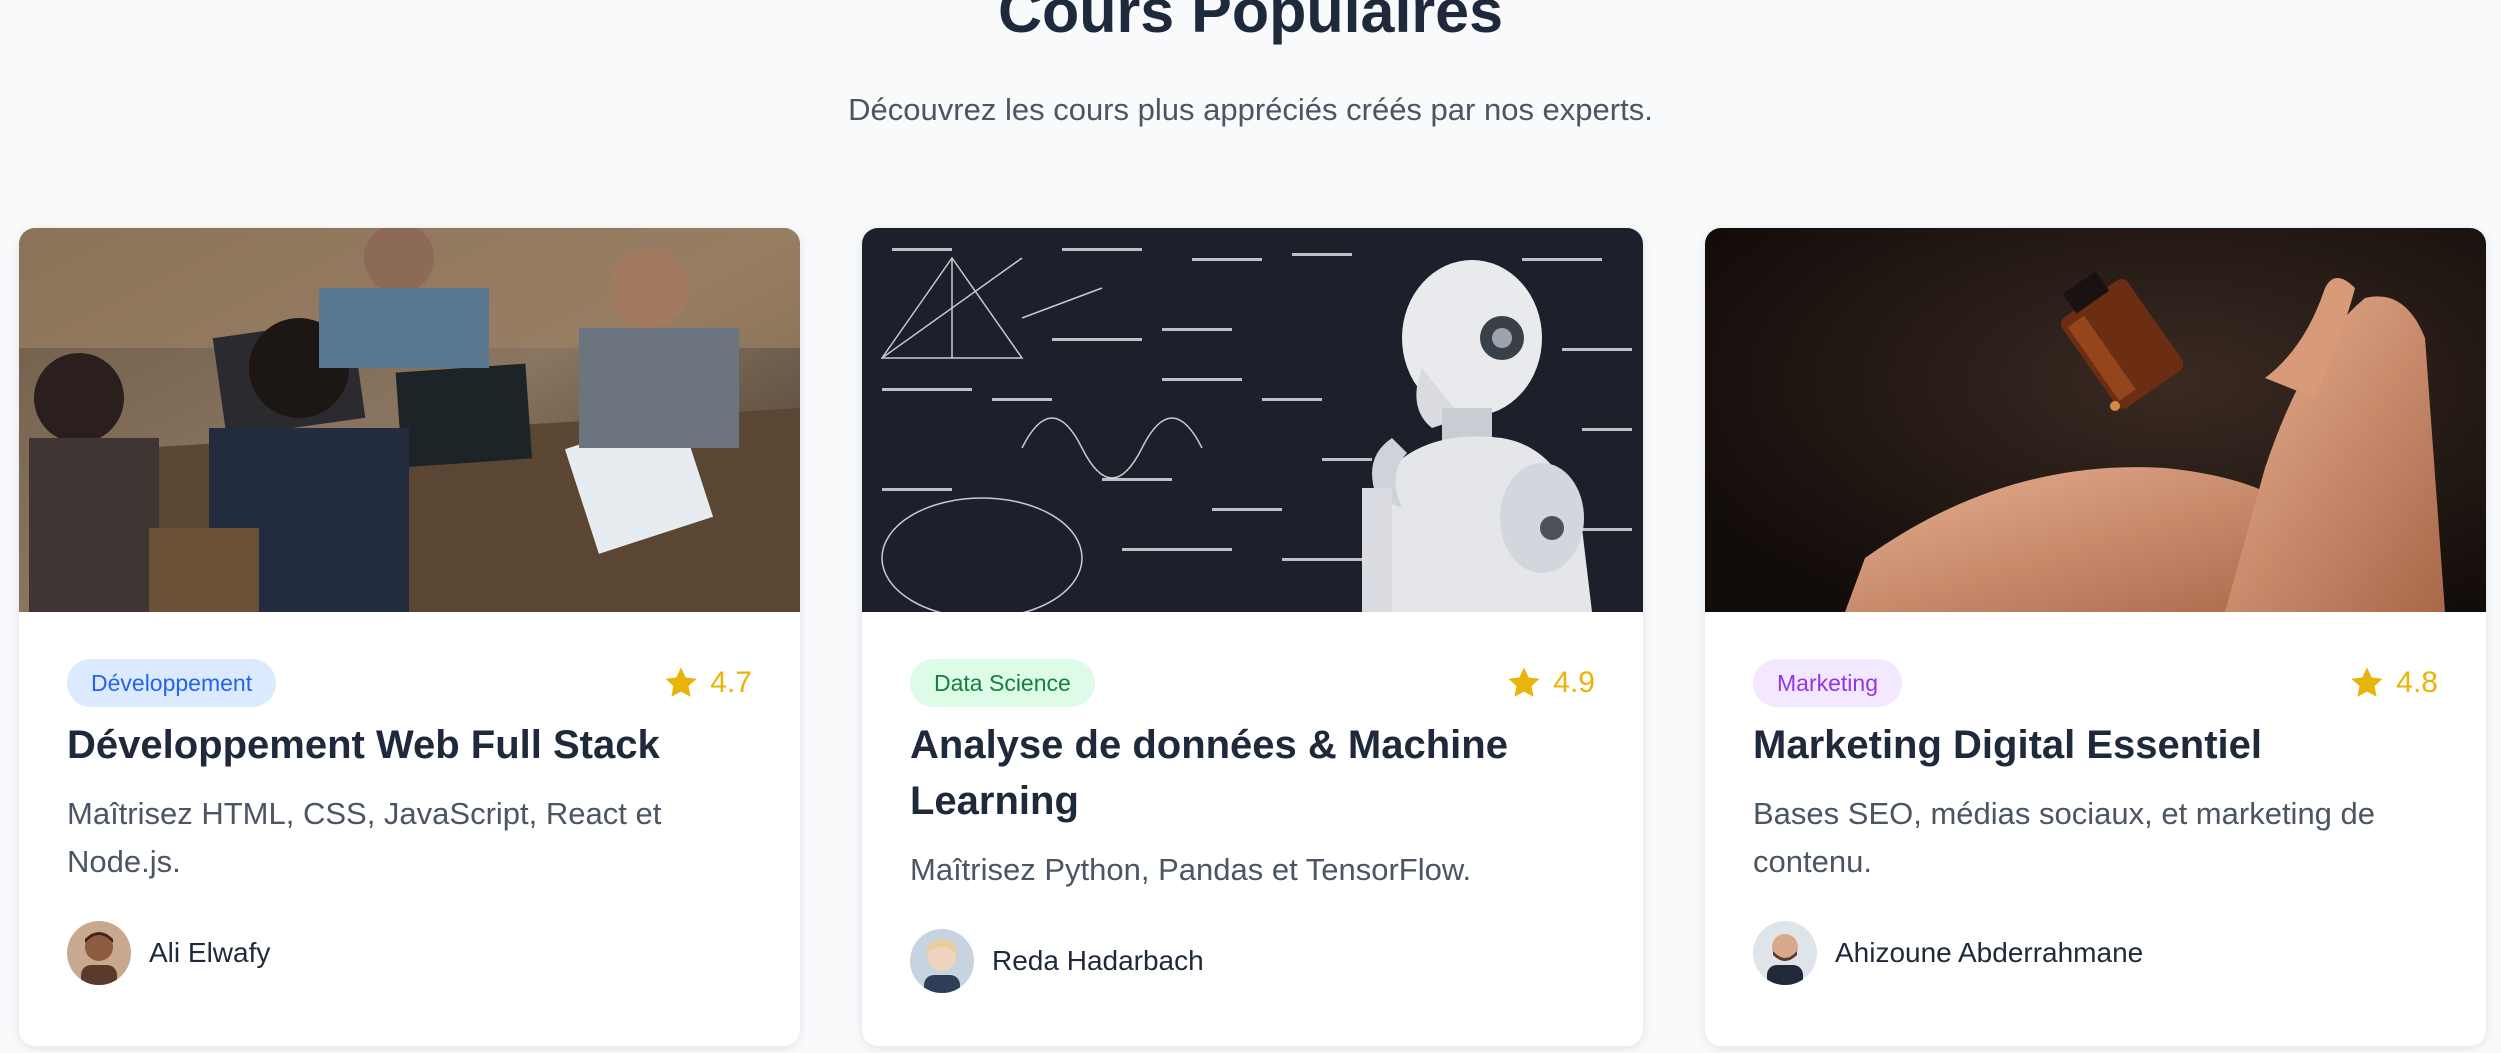  I want to click on instructor: Ahizoune Abderrahmane, so click(1948, 953).